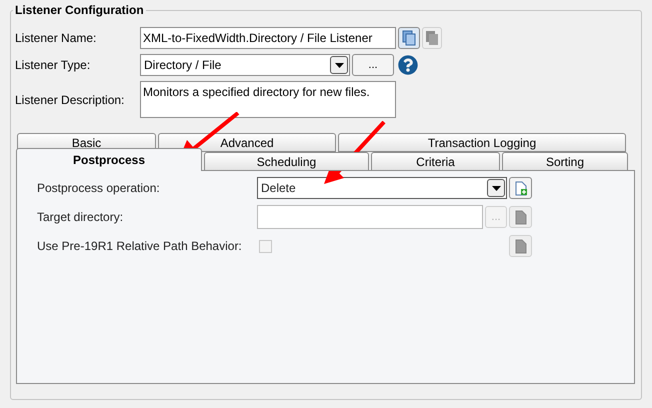 This screenshot has height=408, width=652. What do you see at coordinates (435, 161) in the screenshot?
I see `tab: Criteria` at bounding box center [435, 161].